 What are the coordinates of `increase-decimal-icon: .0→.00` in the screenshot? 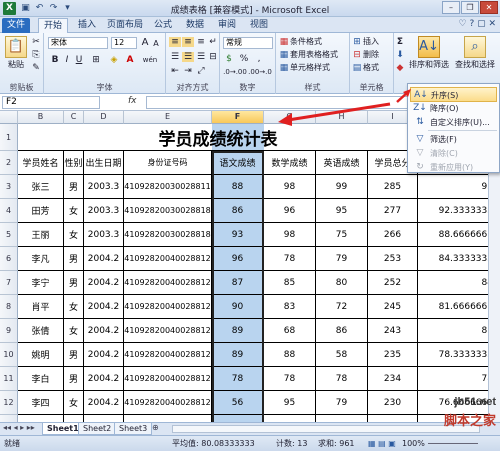 It's located at (235, 72).